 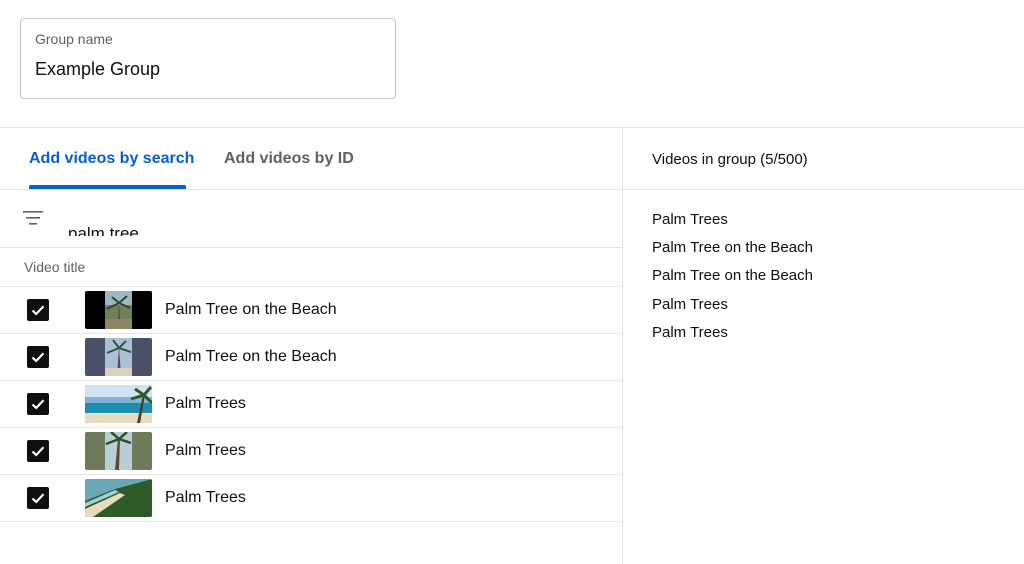 I want to click on group-name-field: Group name Example Group, so click(x=208, y=58).